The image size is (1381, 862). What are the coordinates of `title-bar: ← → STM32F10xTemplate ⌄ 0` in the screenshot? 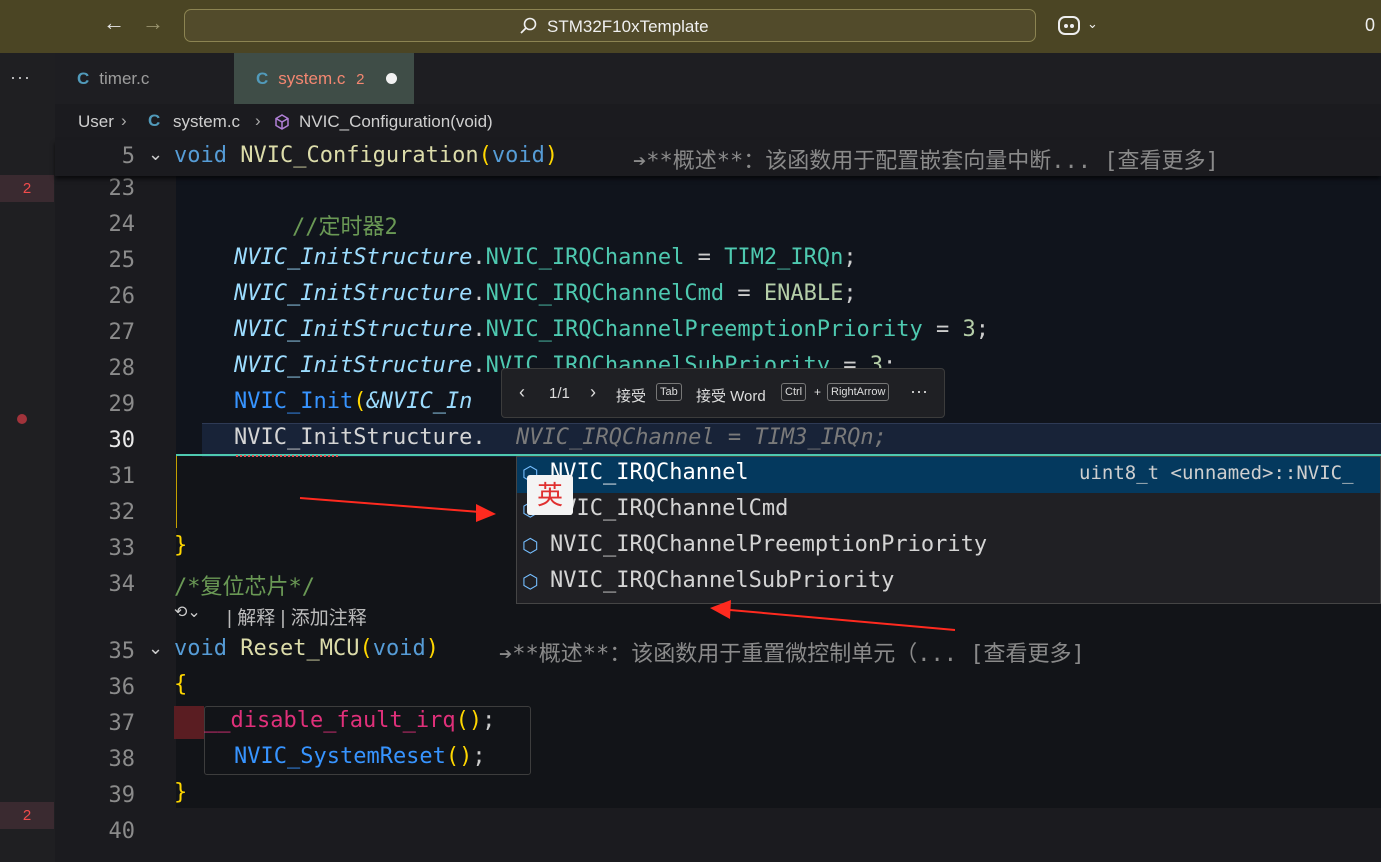 It's located at (690, 26).